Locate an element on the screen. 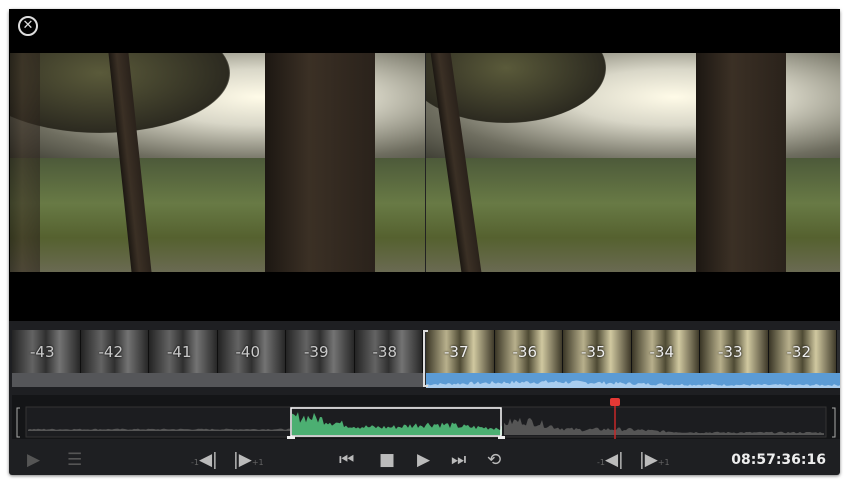 This screenshot has width=849, height=489. play-icon: ▶ is located at coordinates (423, 460).